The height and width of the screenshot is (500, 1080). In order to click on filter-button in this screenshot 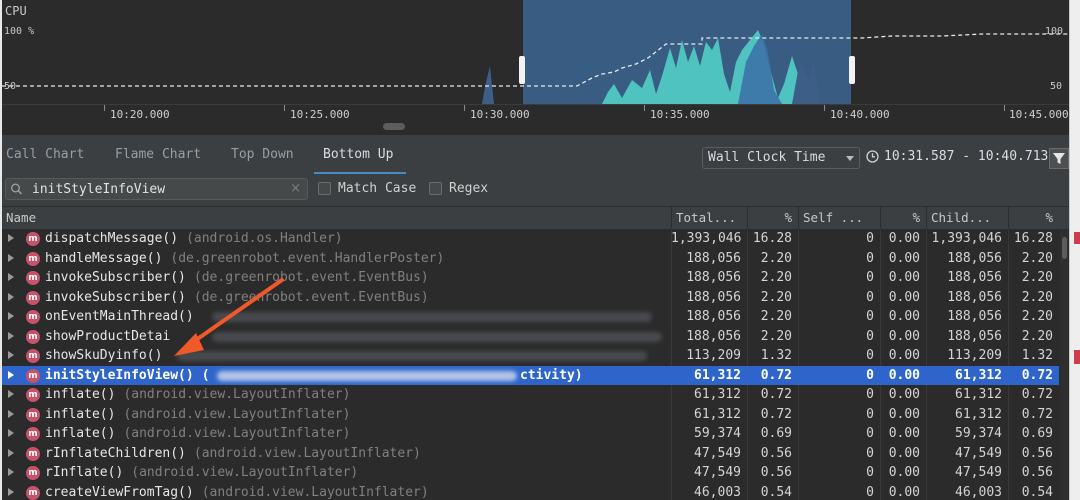, I will do `click(1059, 158)`.